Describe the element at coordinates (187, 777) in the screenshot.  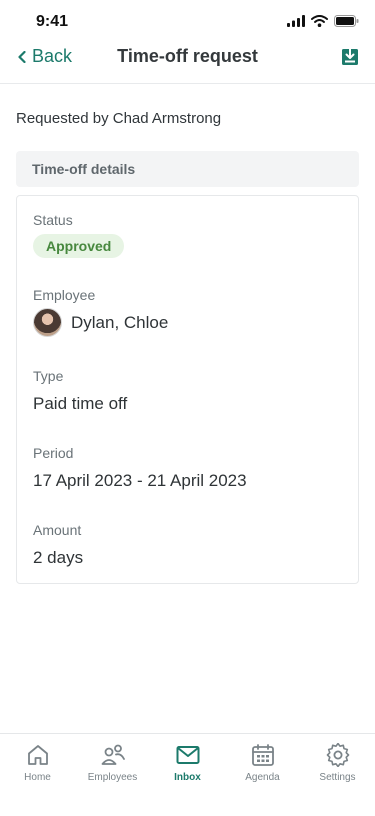
I see `tab-inbox-label: Inbox` at that location.